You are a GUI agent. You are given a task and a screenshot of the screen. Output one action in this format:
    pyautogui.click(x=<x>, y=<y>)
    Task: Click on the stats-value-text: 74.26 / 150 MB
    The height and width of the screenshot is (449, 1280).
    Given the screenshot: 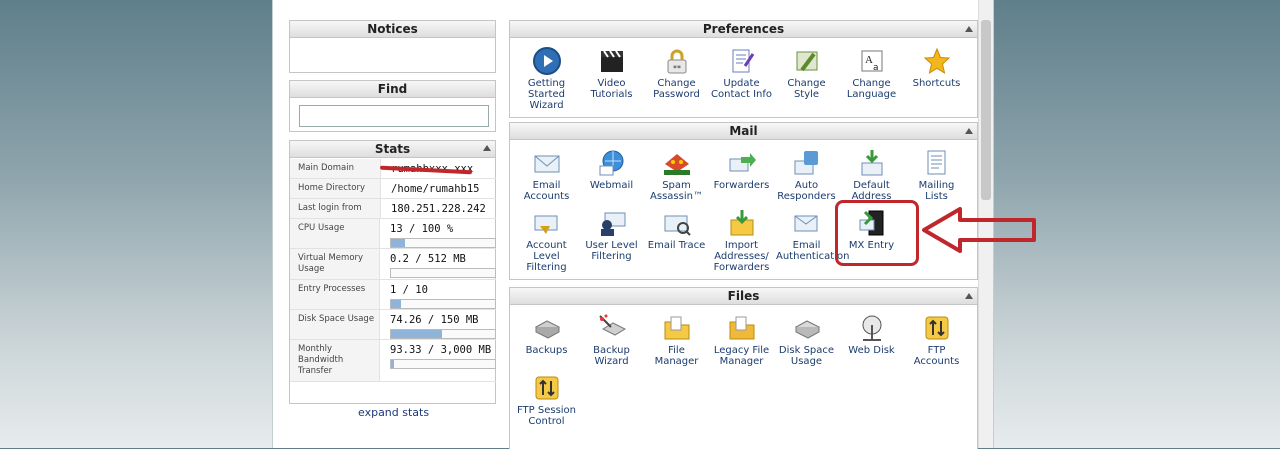 What is the action you would take?
    pyautogui.click(x=443, y=320)
    